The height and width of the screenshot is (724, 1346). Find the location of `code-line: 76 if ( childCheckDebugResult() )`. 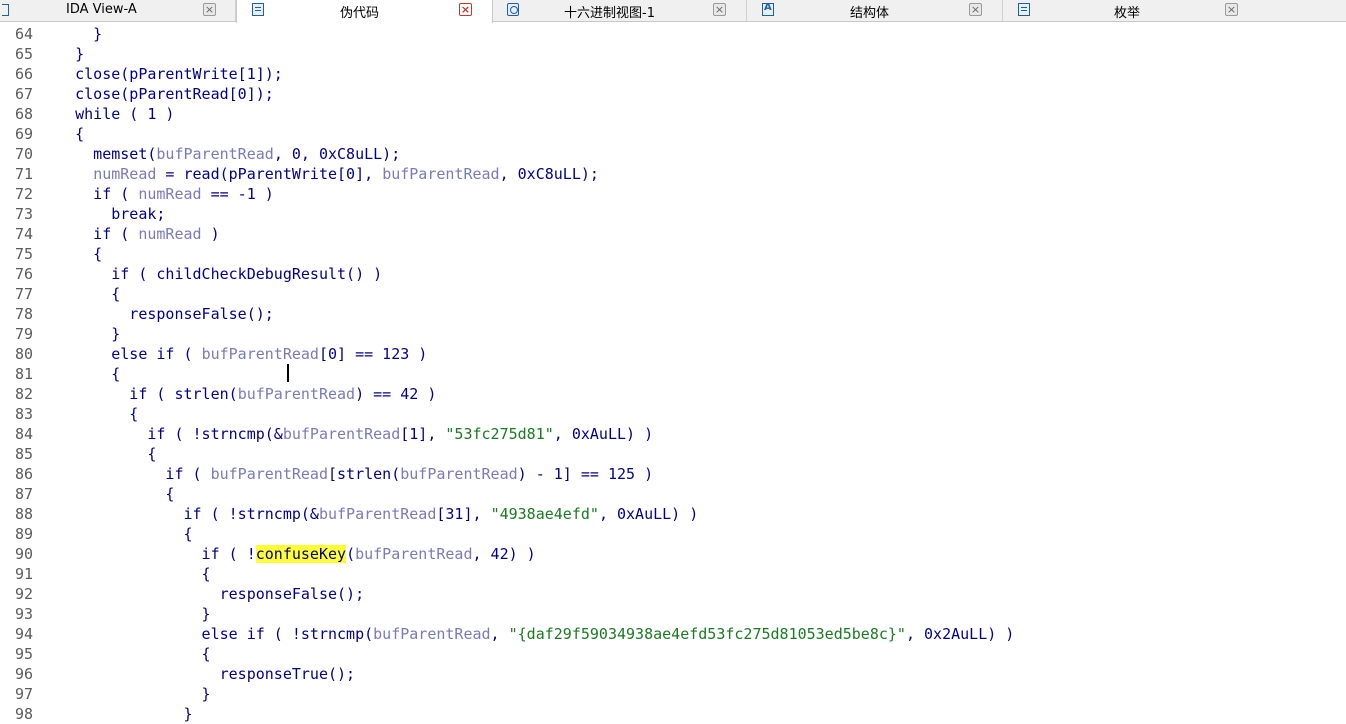

code-line: 76 if ( childCheckDebugResult() ) is located at coordinates (673, 274).